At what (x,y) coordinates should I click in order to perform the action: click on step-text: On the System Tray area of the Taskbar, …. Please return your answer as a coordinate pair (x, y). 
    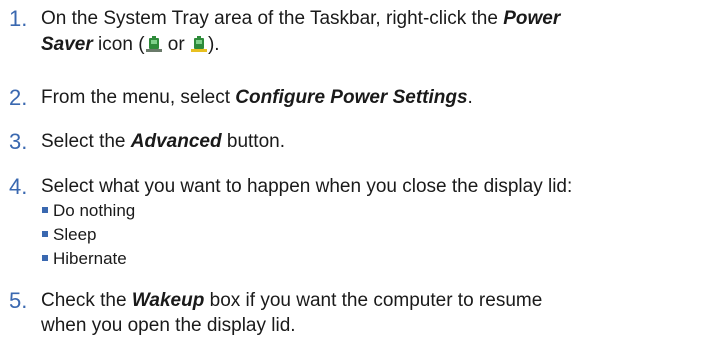
    Looking at the image, I should click on (272, 18).